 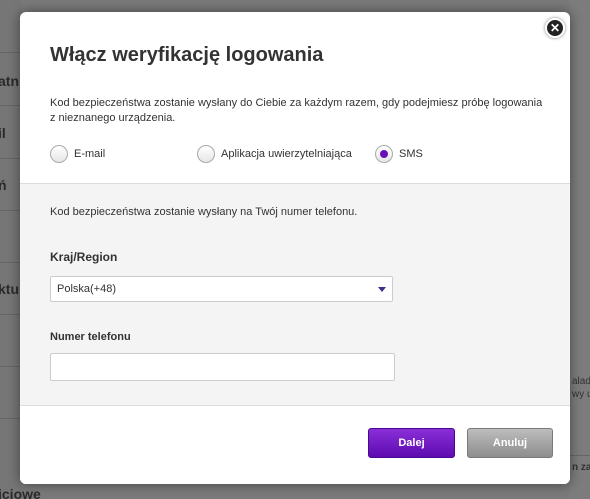 What do you see at coordinates (382, 289) in the screenshot?
I see `chevron-down-icon` at bounding box center [382, 289].